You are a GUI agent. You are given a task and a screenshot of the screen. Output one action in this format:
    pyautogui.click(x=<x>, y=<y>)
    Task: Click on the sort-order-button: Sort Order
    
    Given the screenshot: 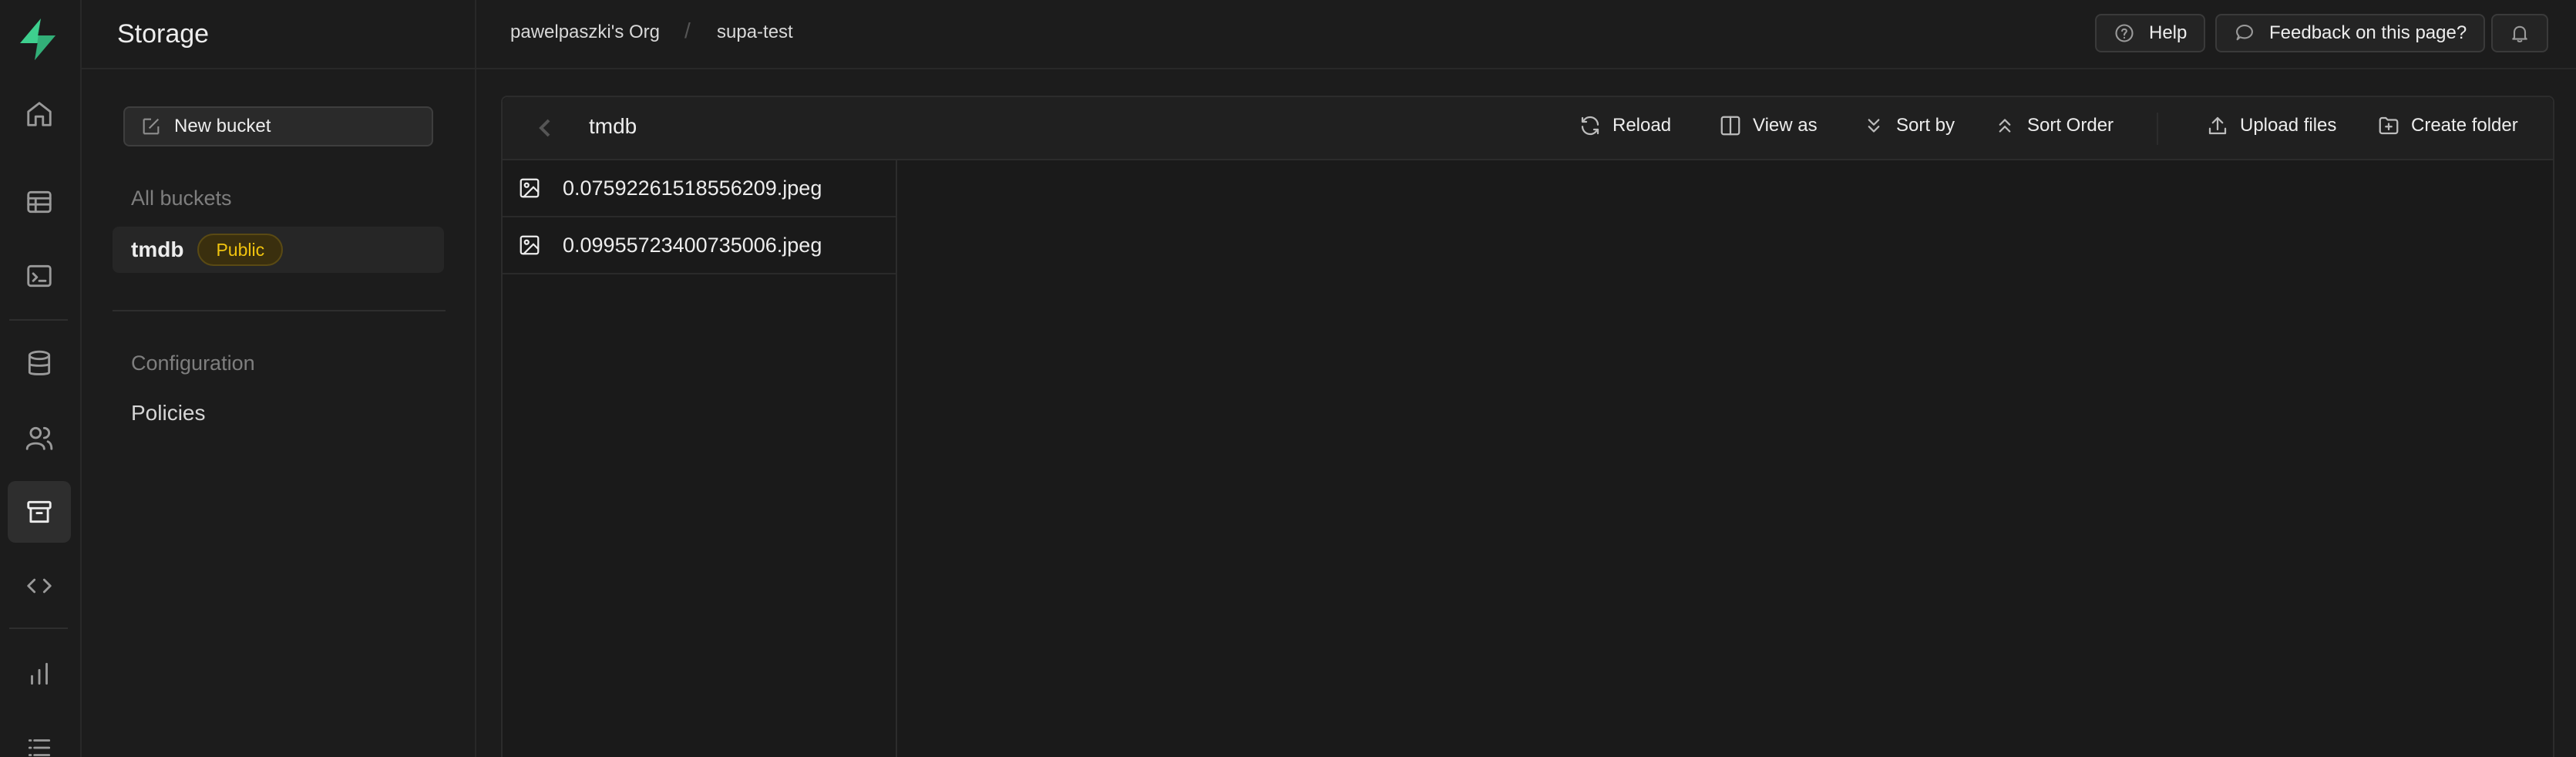 What is the action you would take?
    pyautogui.click(x=2053, y=126)
    